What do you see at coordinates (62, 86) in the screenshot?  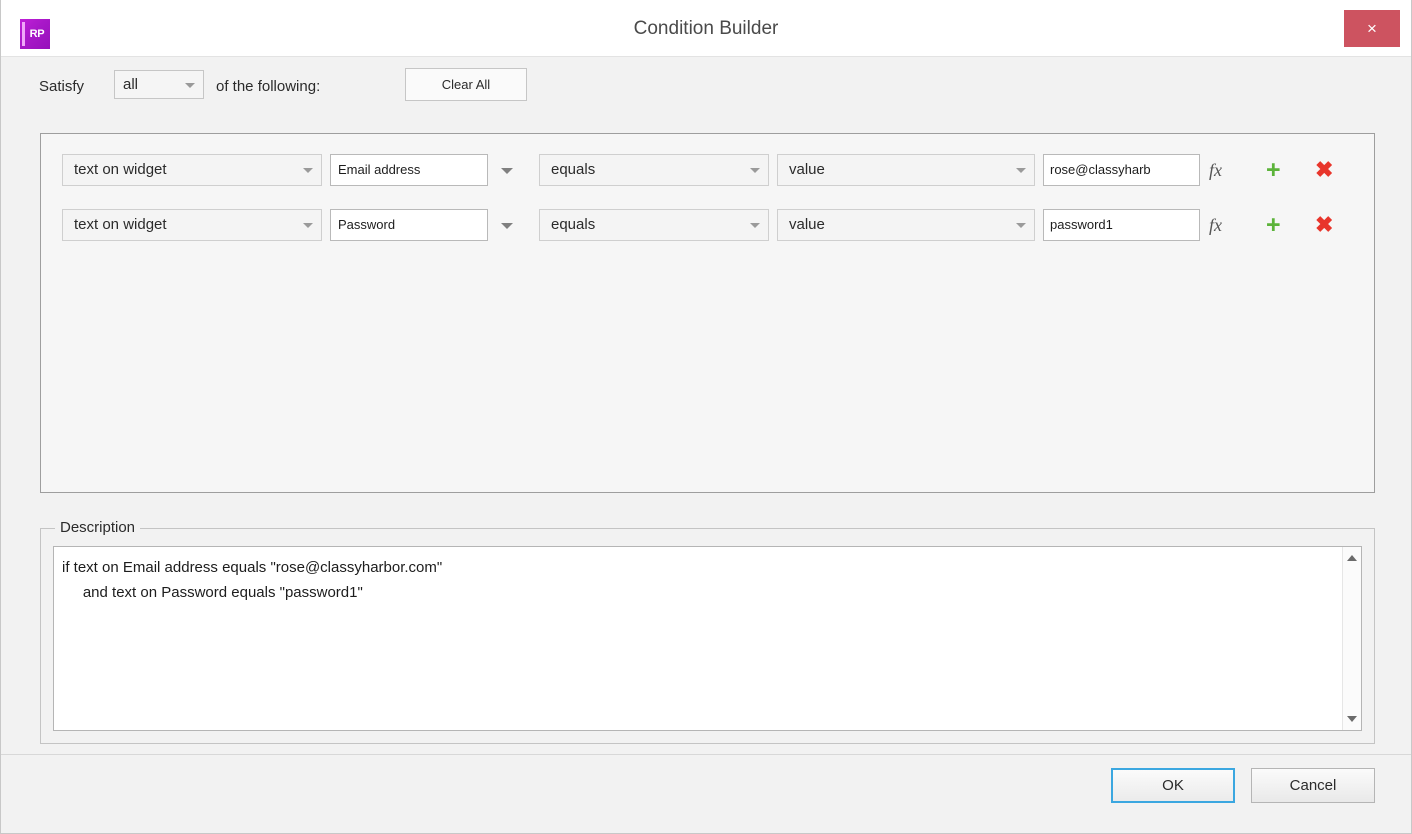 I see `satisfy-prefix-label: Satisfy` at bounding box center [62, 86].